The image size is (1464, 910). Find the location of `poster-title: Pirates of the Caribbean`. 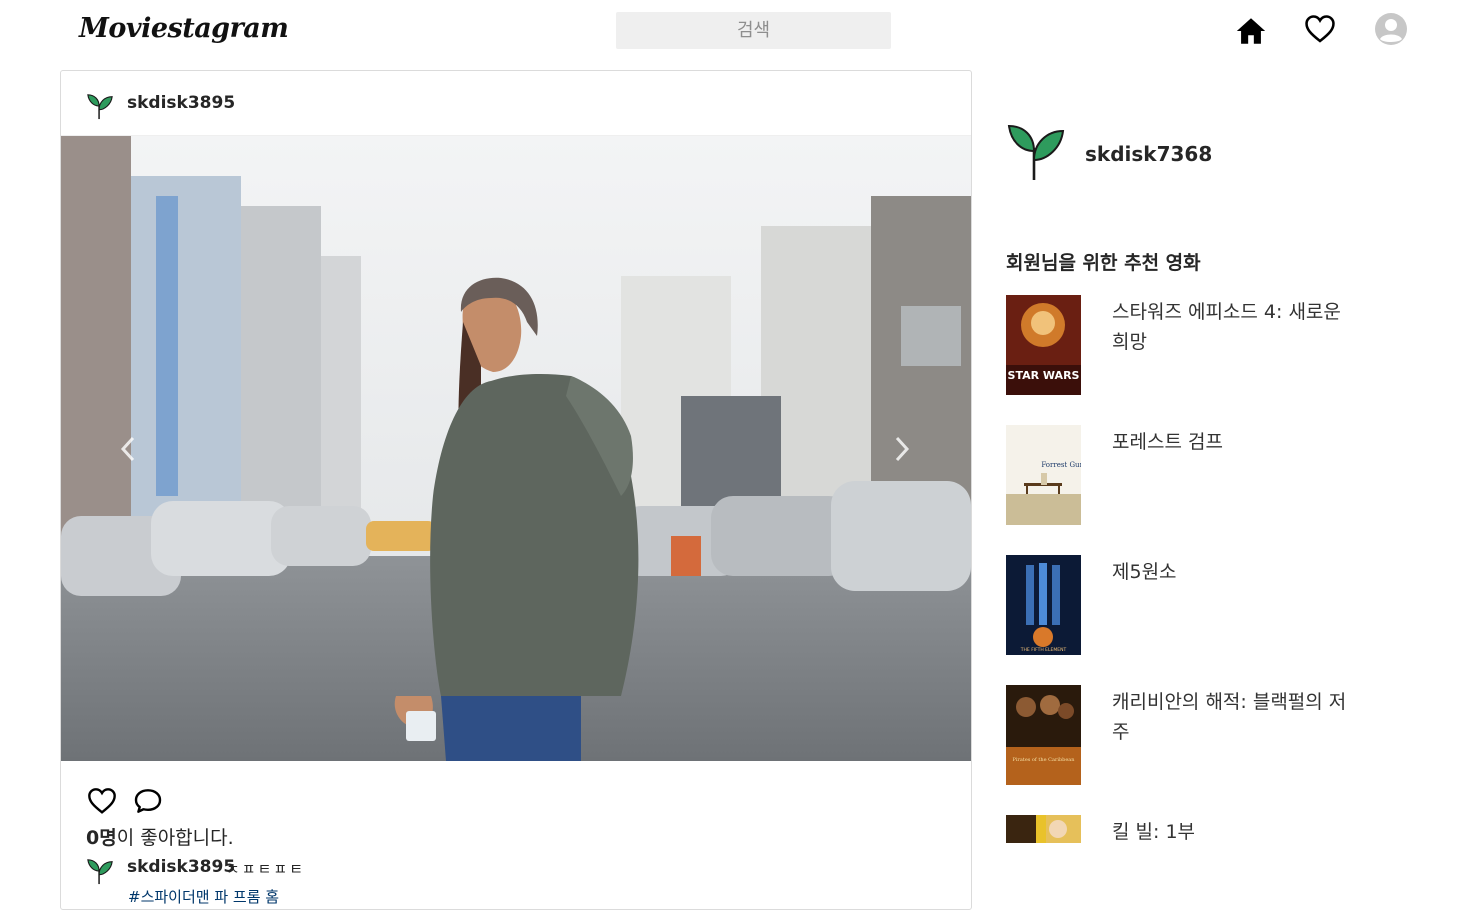

poster-title: Pirates of the Caribbean is located at coordinates (1043, 760).